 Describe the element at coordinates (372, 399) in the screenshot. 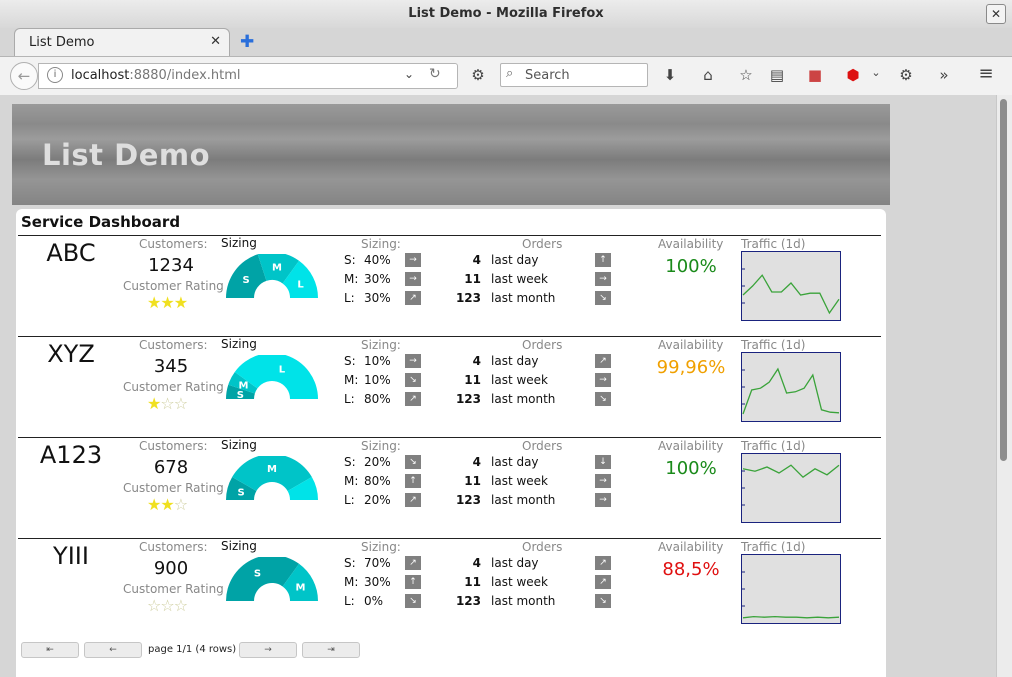

I see `sizing-line: L: 80%` at that location.